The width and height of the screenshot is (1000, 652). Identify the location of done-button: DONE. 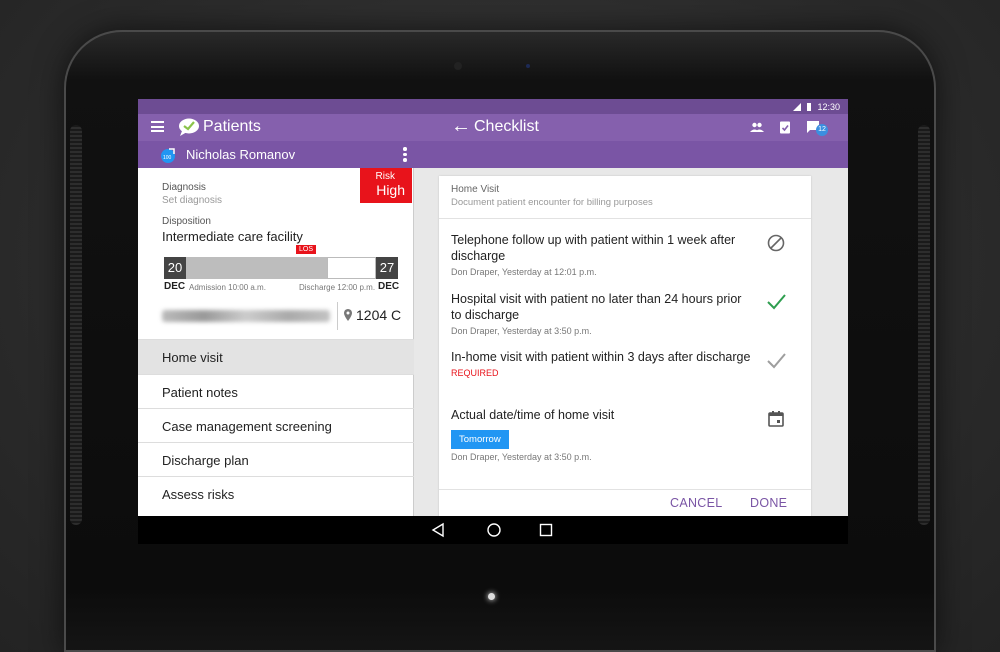
(768, 503).